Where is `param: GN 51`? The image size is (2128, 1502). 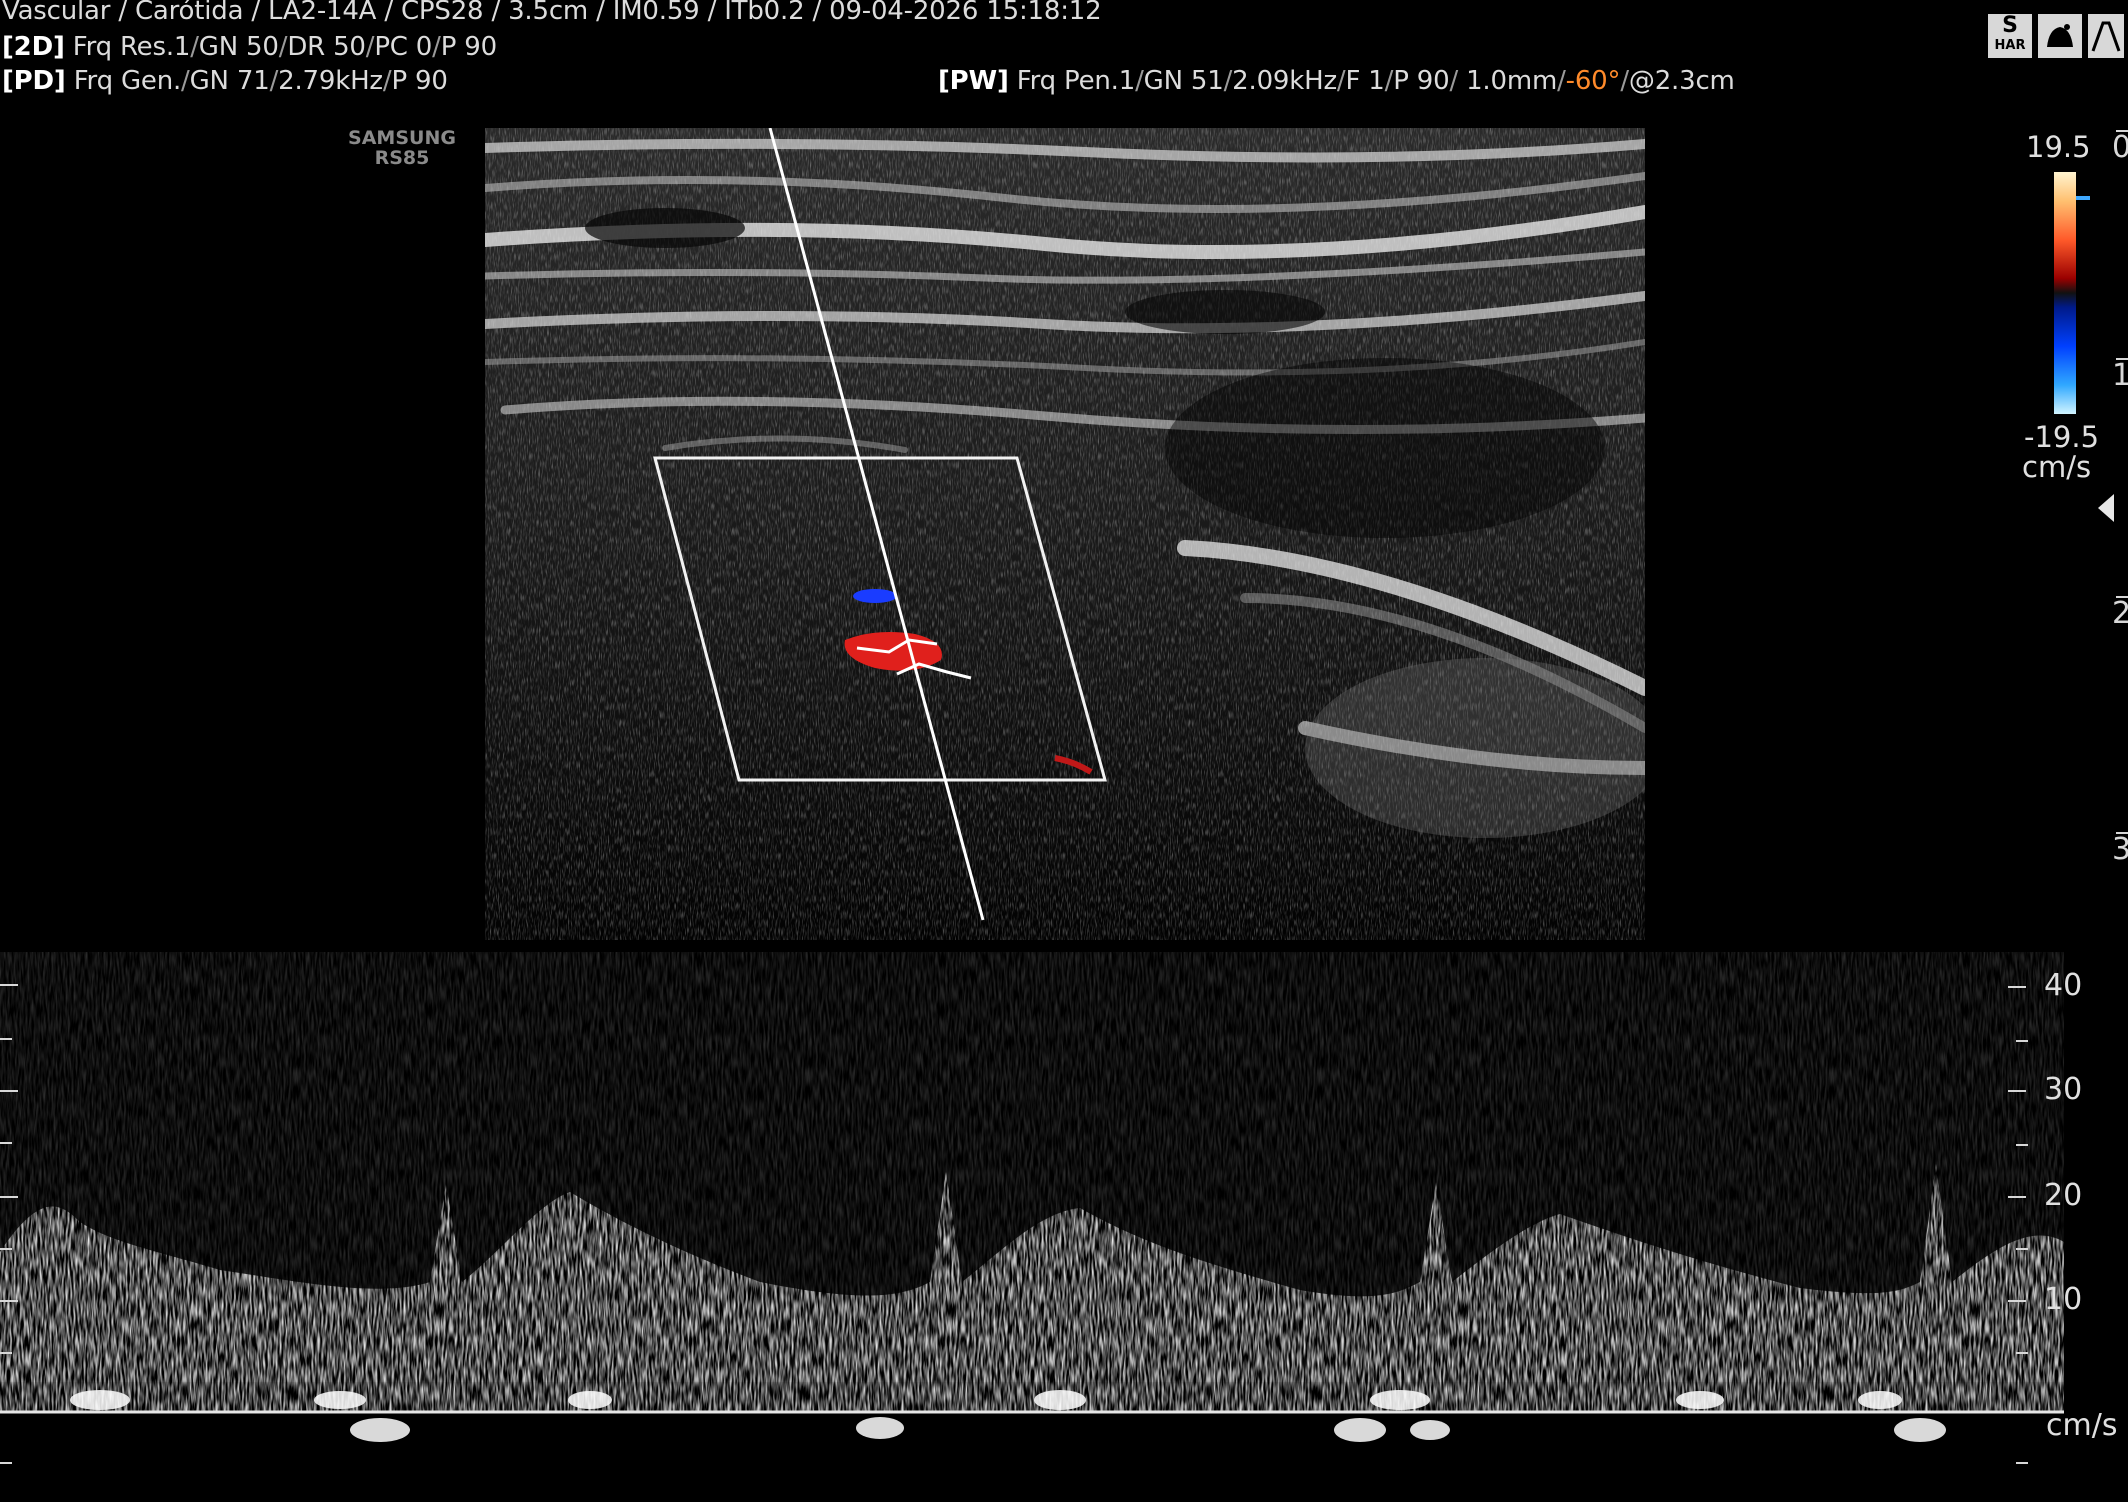 param: GN 51 is located at coordinates (1183, 81).